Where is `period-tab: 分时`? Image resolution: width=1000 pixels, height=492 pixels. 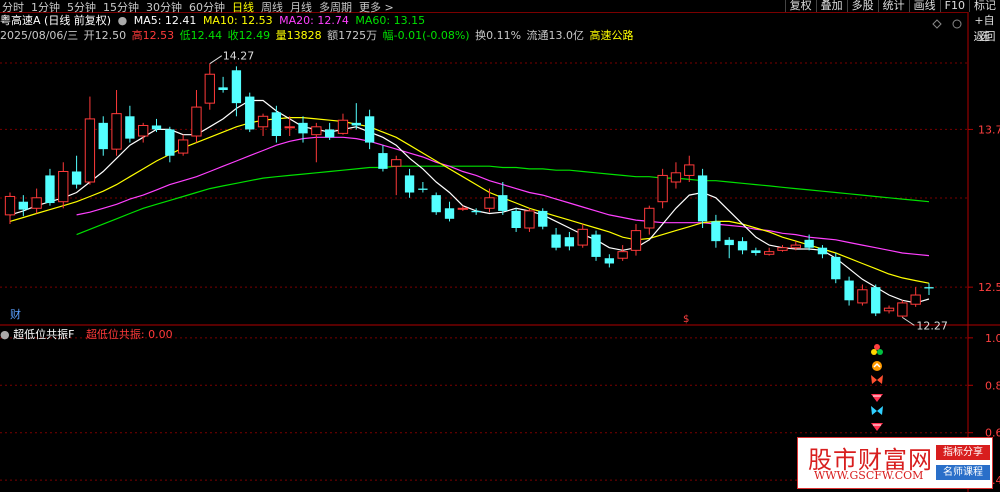
period-tab: 分时 is located at coordinates (13, 7).